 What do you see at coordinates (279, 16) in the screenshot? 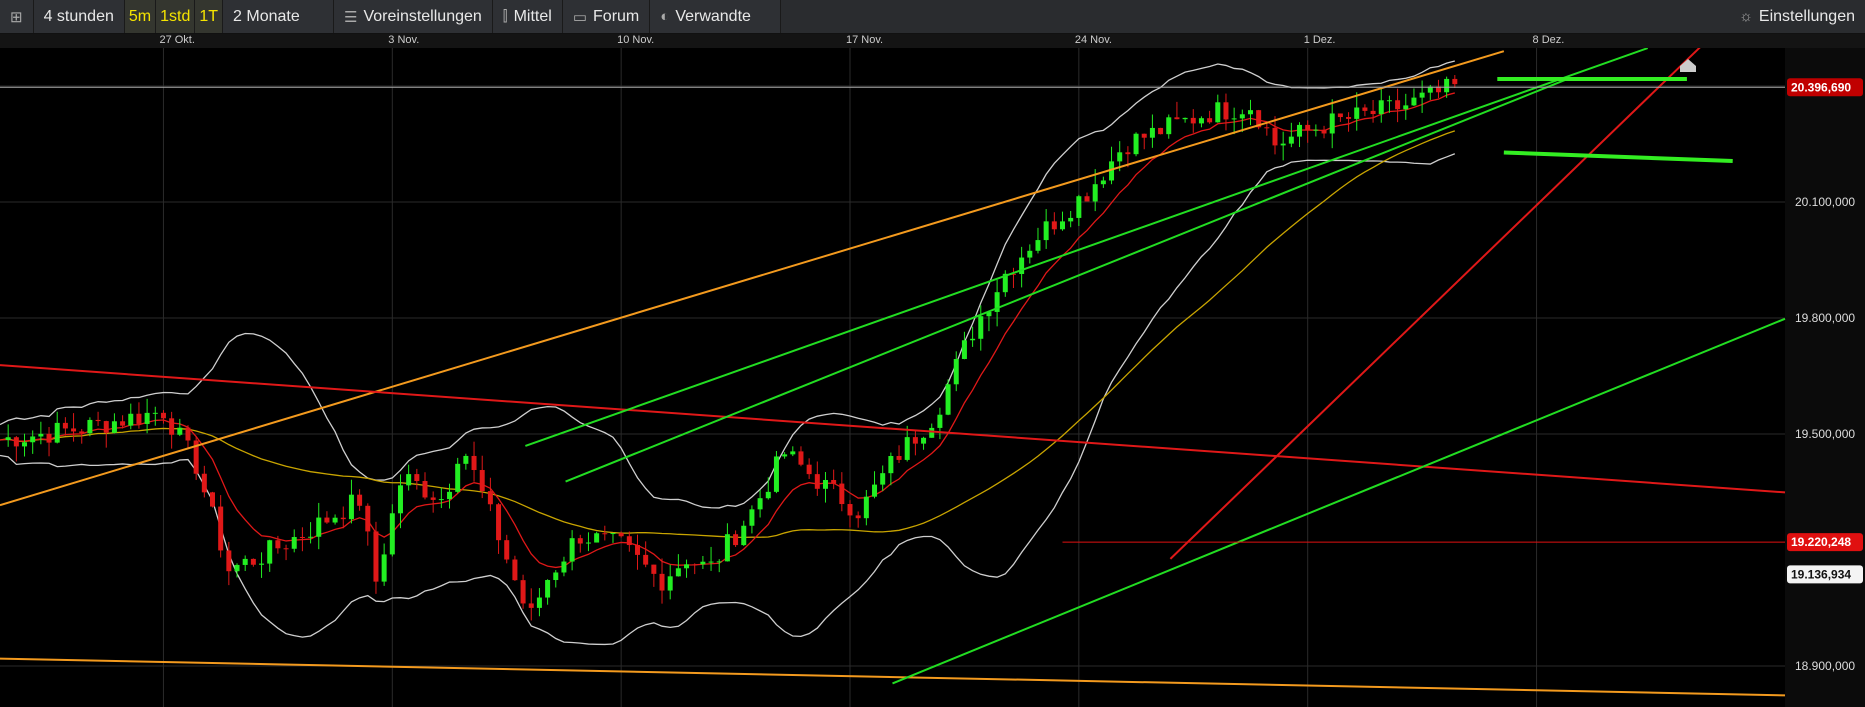
I see `range-select: 2 Monate` at bounding box center [279, 16].